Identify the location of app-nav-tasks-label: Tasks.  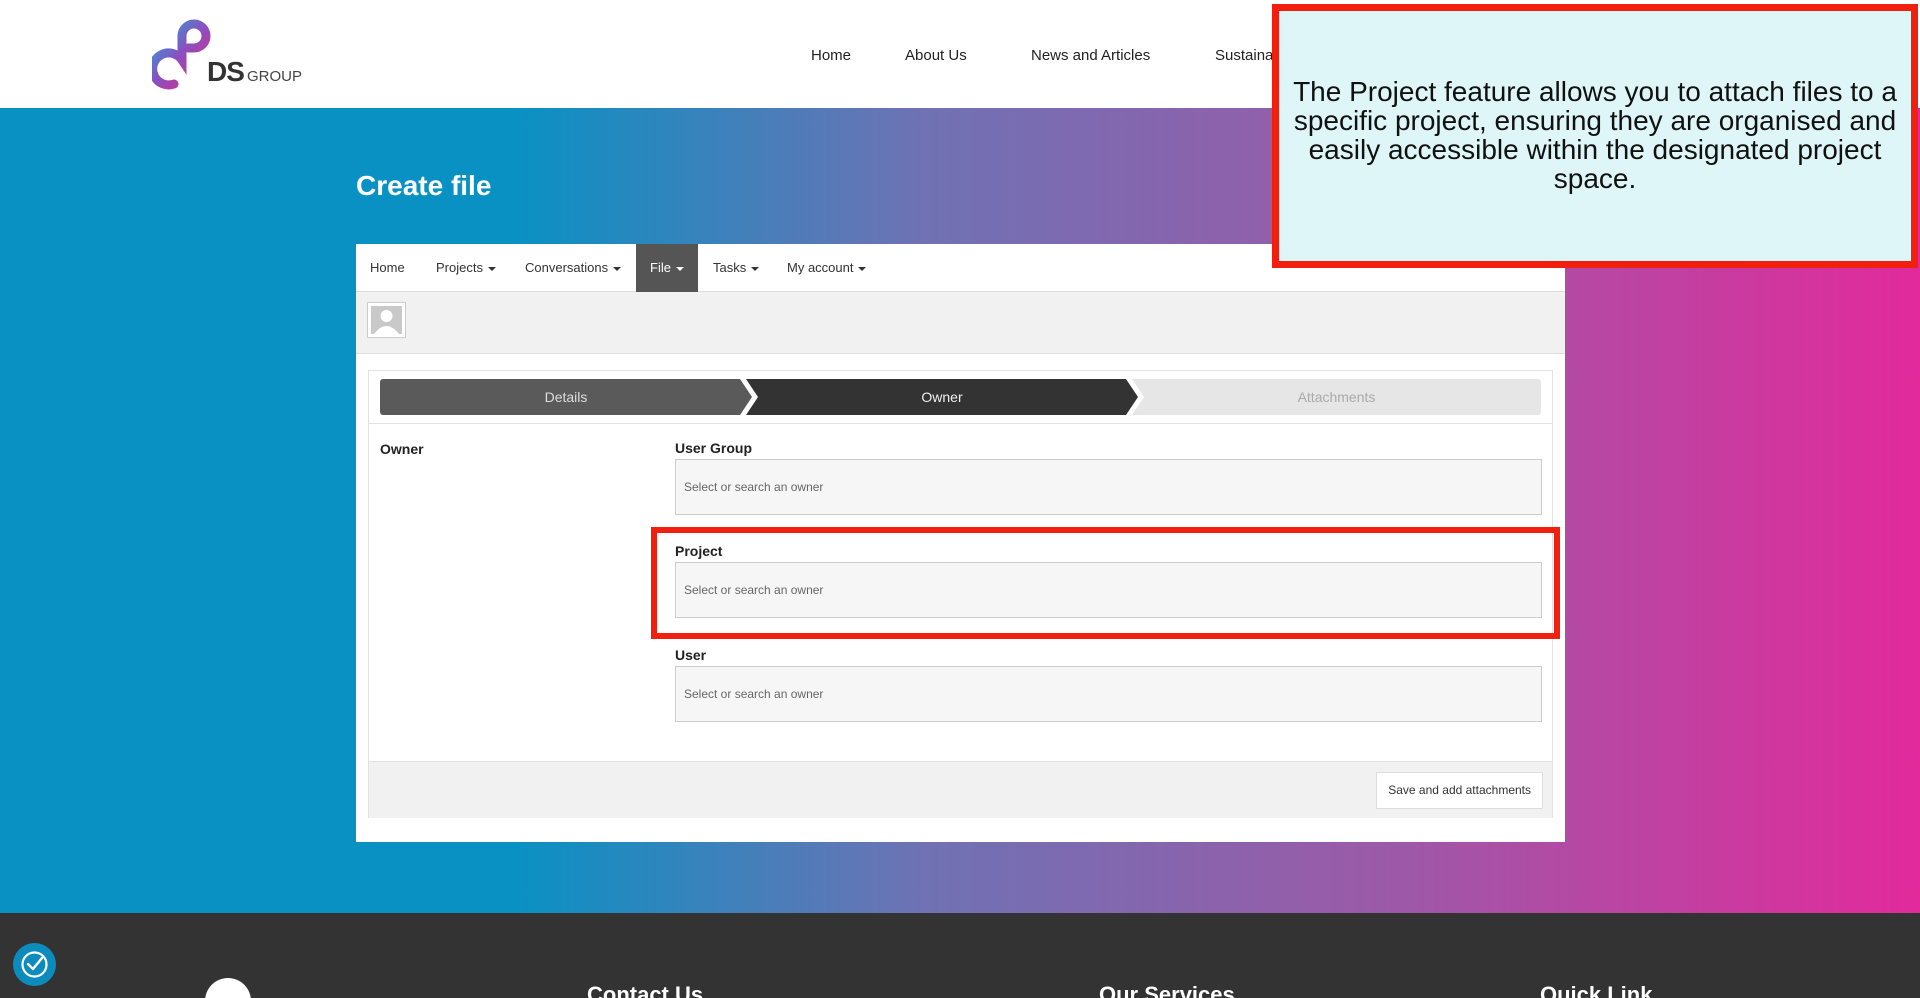
(730, 267).